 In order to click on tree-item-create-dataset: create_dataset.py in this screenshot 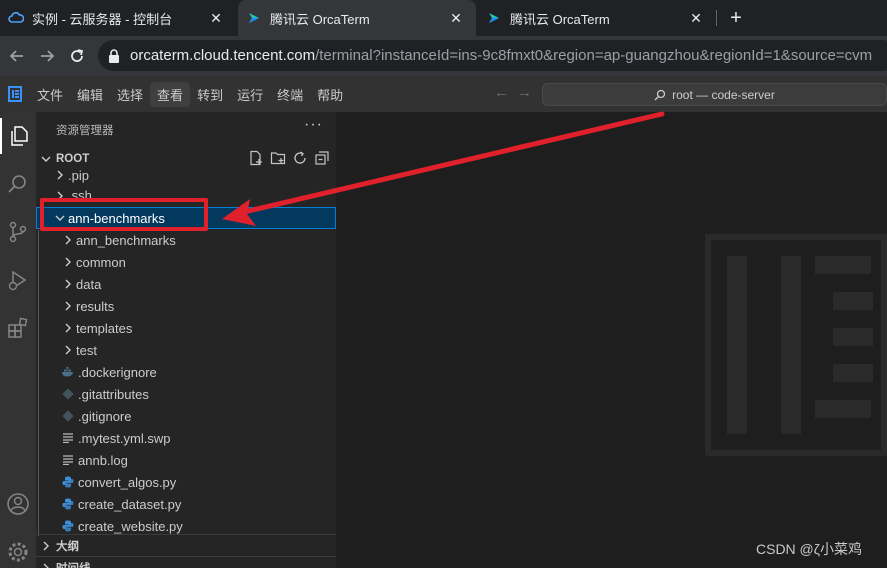, I will do `click(186, 504)`.